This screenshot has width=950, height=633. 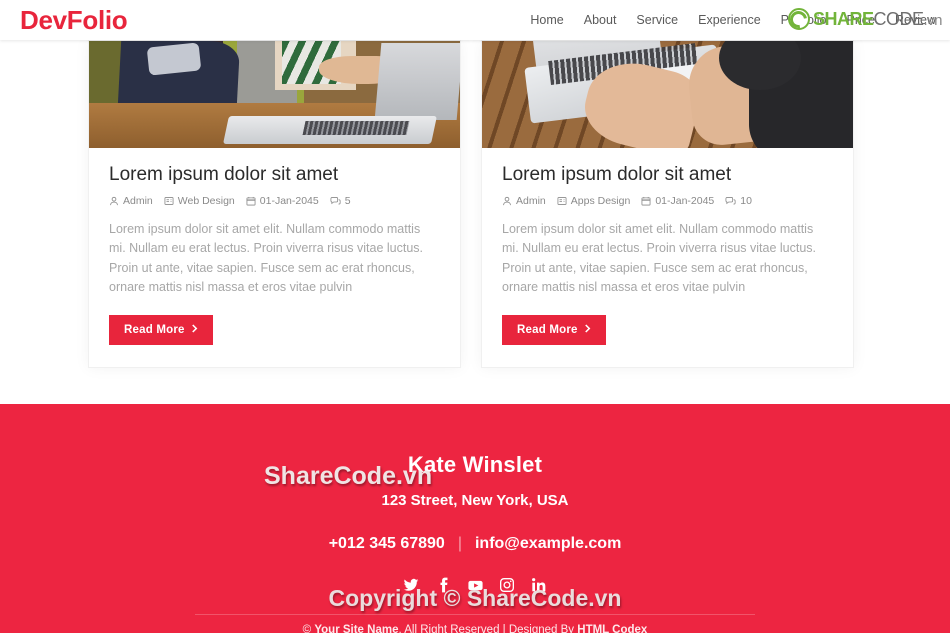 I want to click on footer-person-name: Kate Winslet, so click(x=475, y=464).